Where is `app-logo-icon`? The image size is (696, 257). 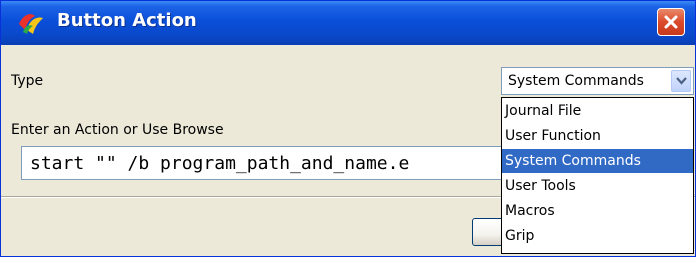
app-logo-icon is located at coordinates (31, 24).